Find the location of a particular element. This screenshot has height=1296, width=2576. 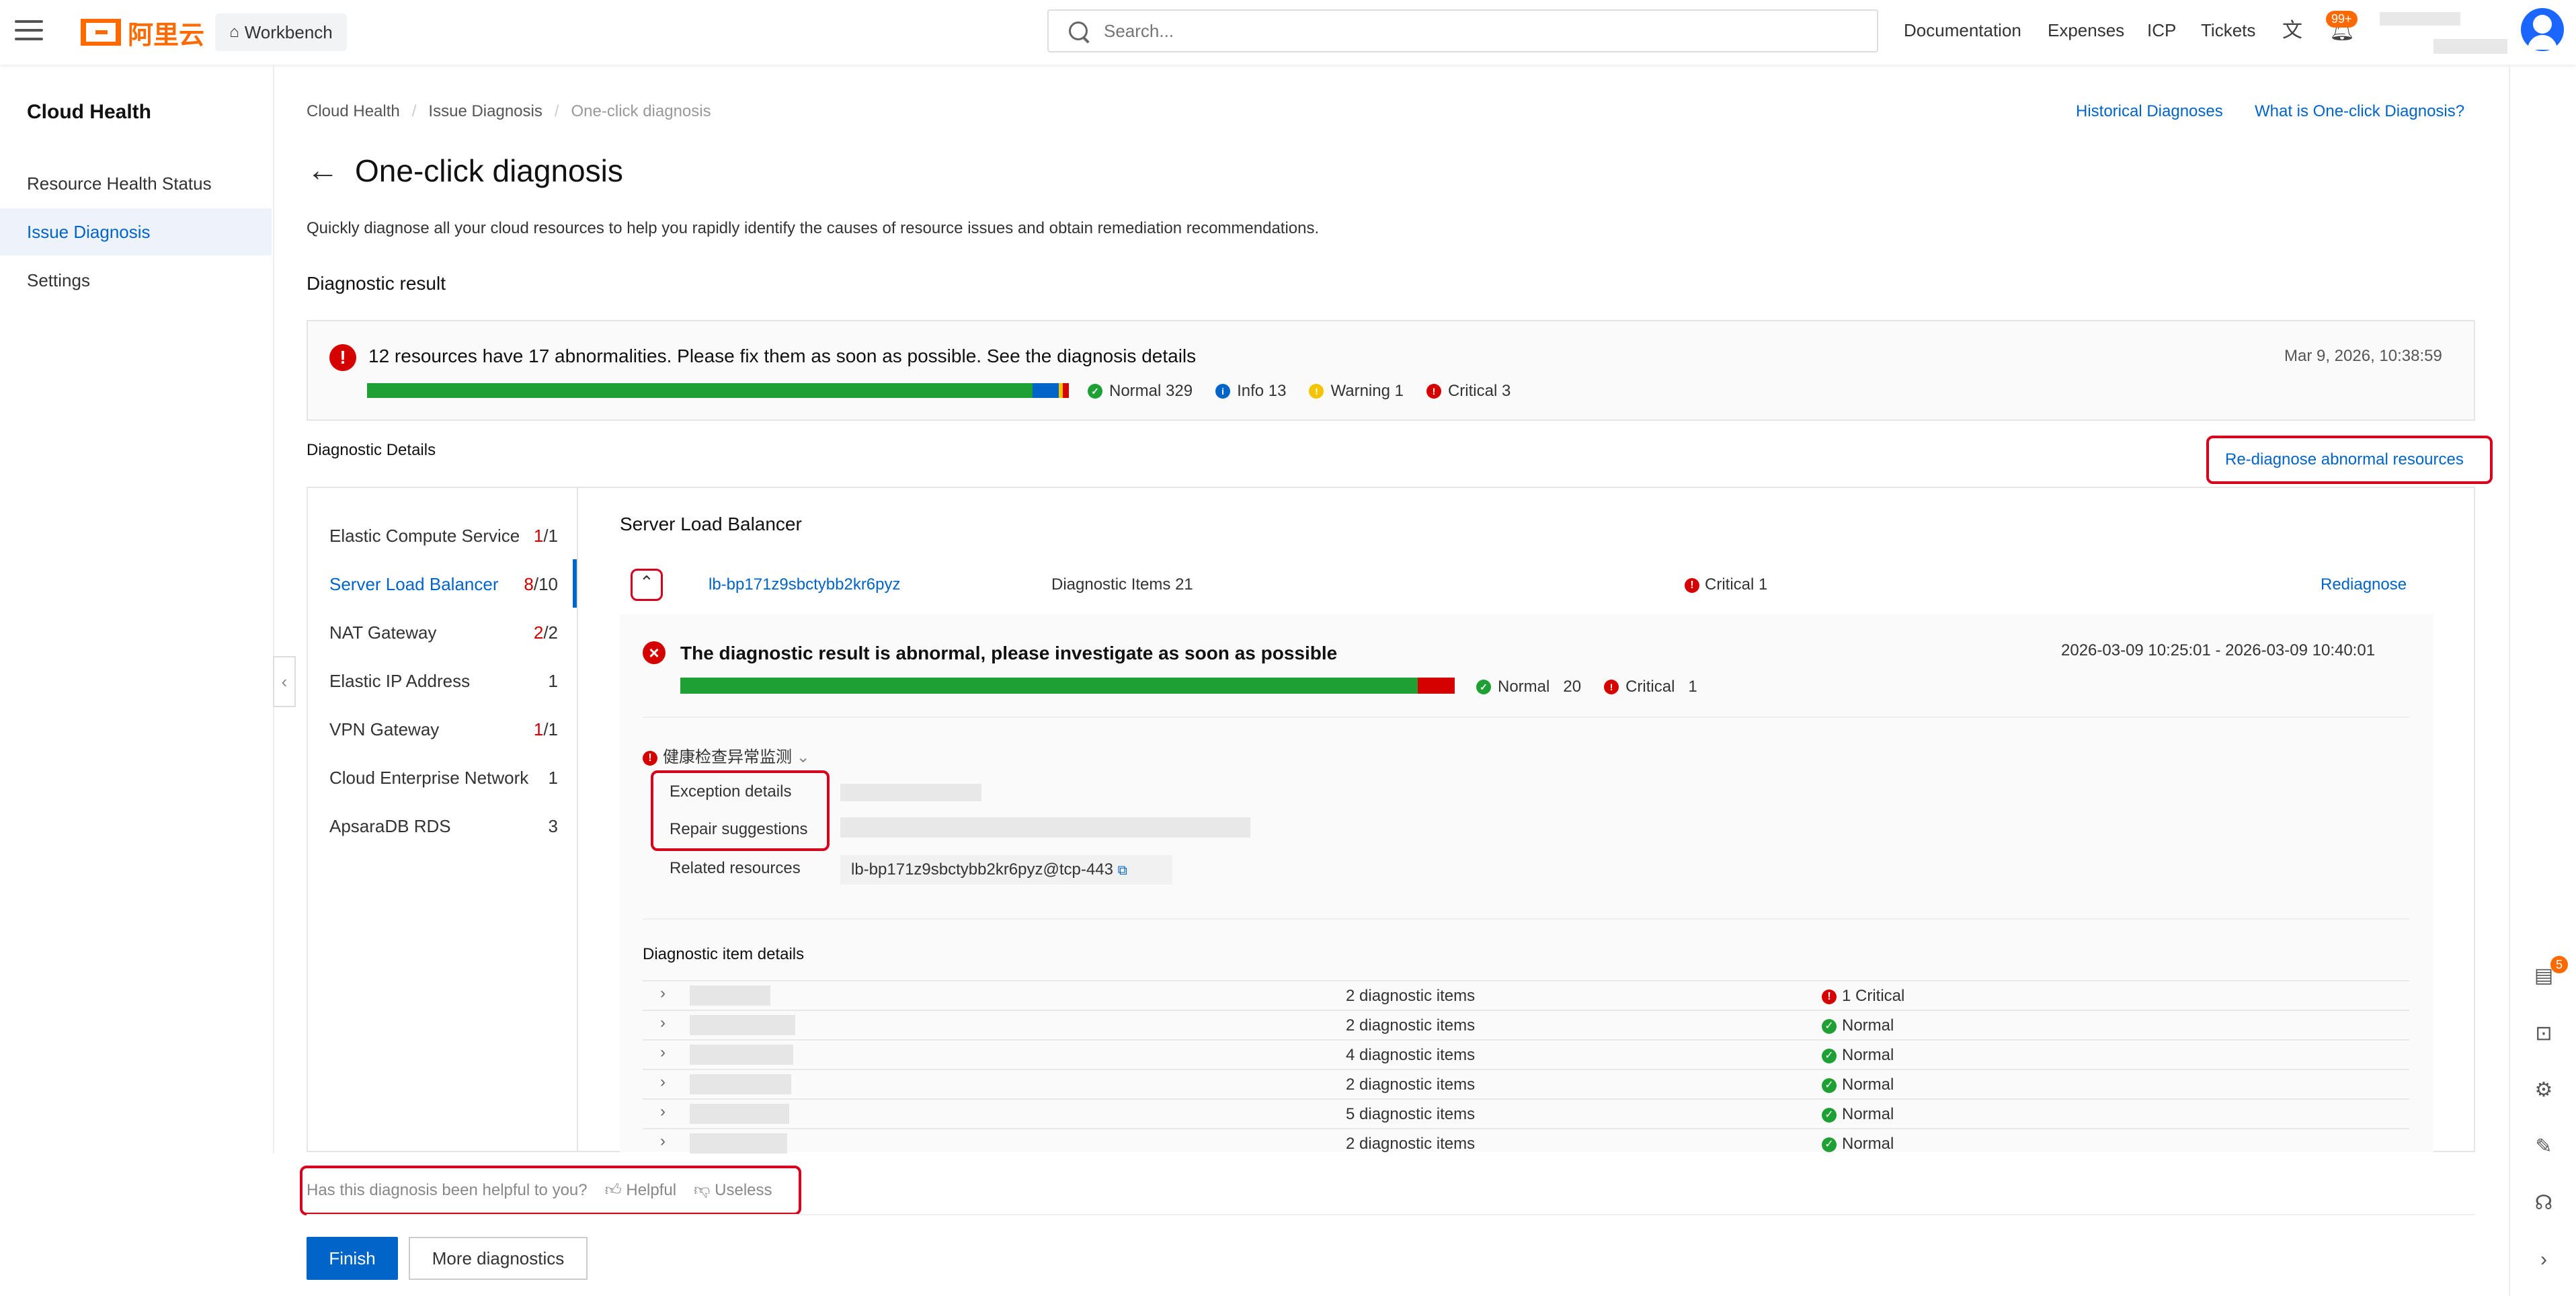

collapse-toggle-outline: ⌃ is located at coordinates (647, 585).